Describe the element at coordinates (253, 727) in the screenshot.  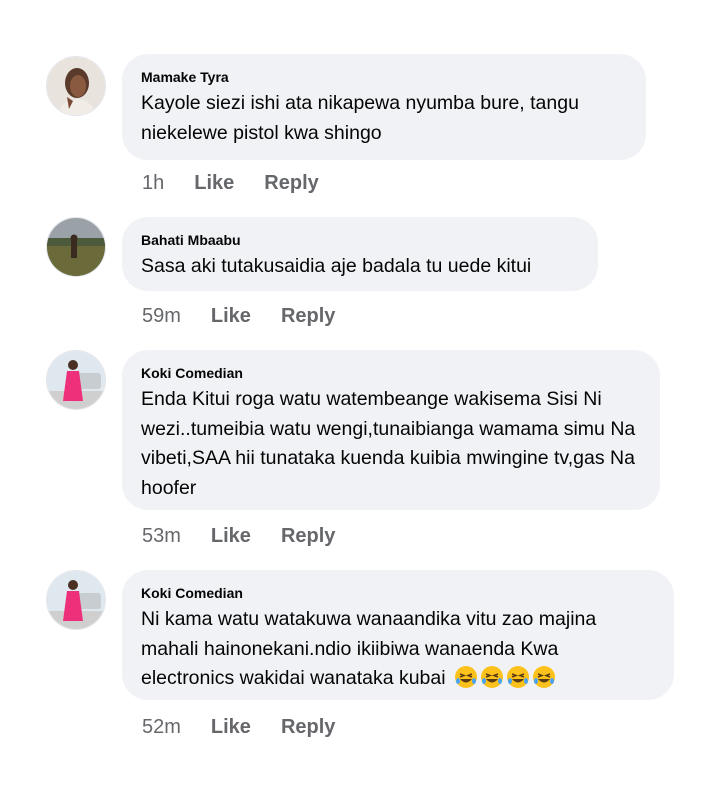
I see `comment-actions: 52m Like Reply` at that location.